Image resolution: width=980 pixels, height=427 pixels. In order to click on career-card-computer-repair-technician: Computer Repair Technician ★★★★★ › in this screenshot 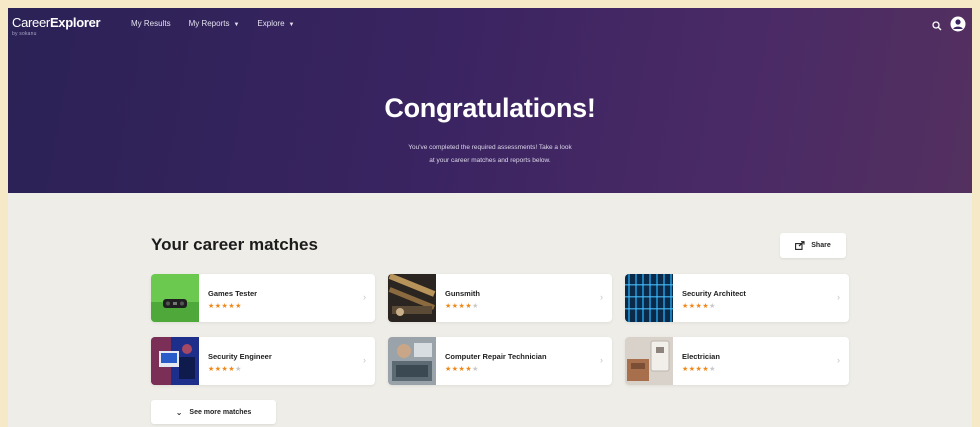, I will do `click(500, 361)`.